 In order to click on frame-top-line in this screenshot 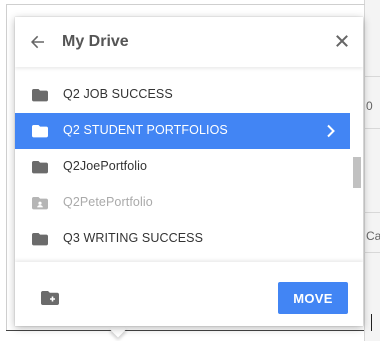, I will do `click(185, 4)`.